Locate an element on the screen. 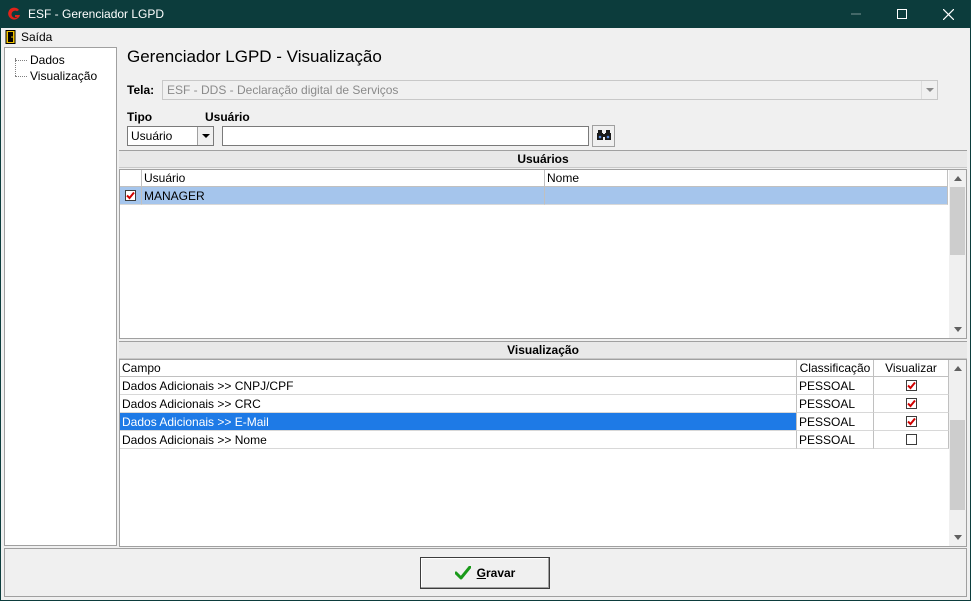 This screenshot has height=601, width=971. usuario-cell: MANAGER is located at coordinates (343, 196).